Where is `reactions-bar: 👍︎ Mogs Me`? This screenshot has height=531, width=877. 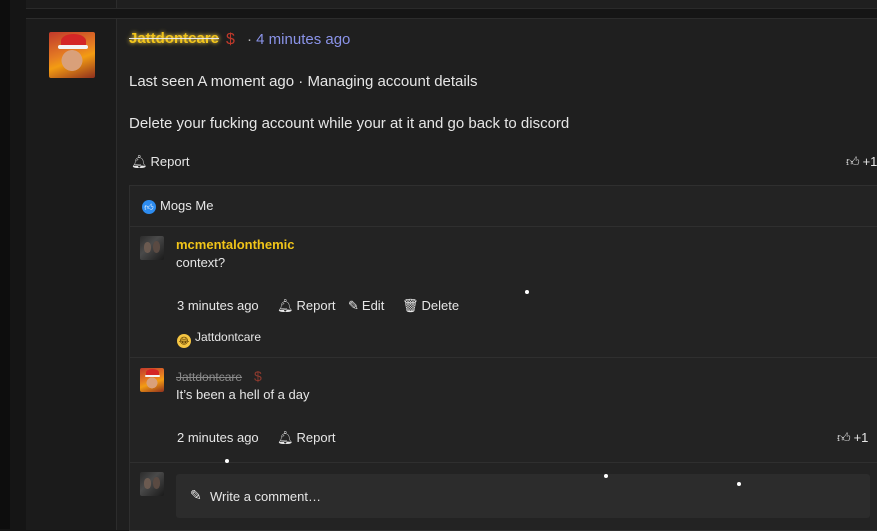
reactions-bar: 👍︎ Mogs Me is located at coordinates (503, 206).